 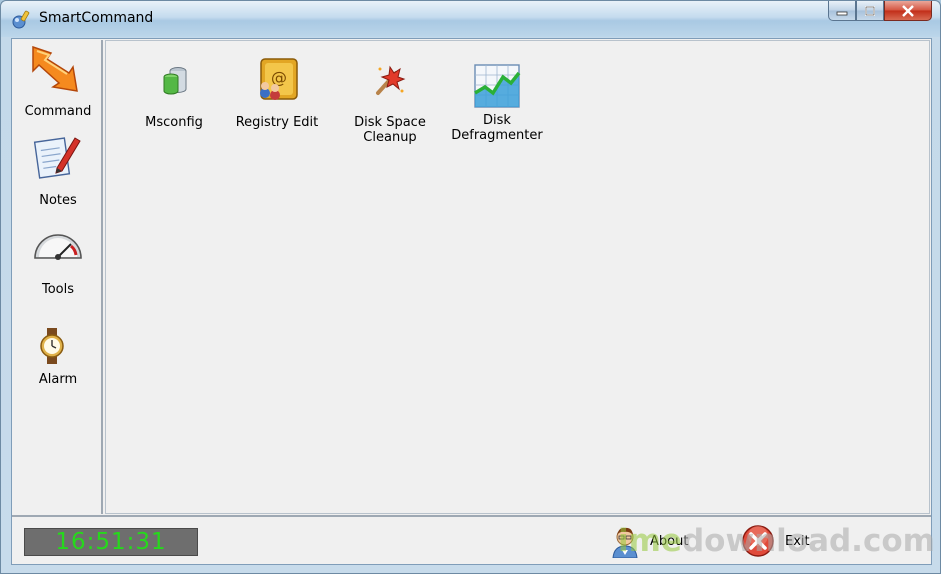 I want to click on sidebar-item-alarm: Alarm, so click(x=58, y=352).